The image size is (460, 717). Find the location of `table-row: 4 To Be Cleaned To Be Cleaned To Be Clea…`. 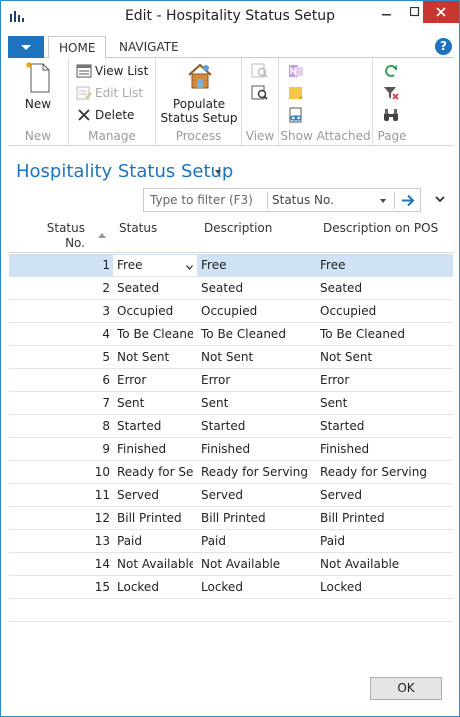

table-row: 4 To Be Cleaned To Be Cleaned To Be Clea… is located at coordinates (231, 334).